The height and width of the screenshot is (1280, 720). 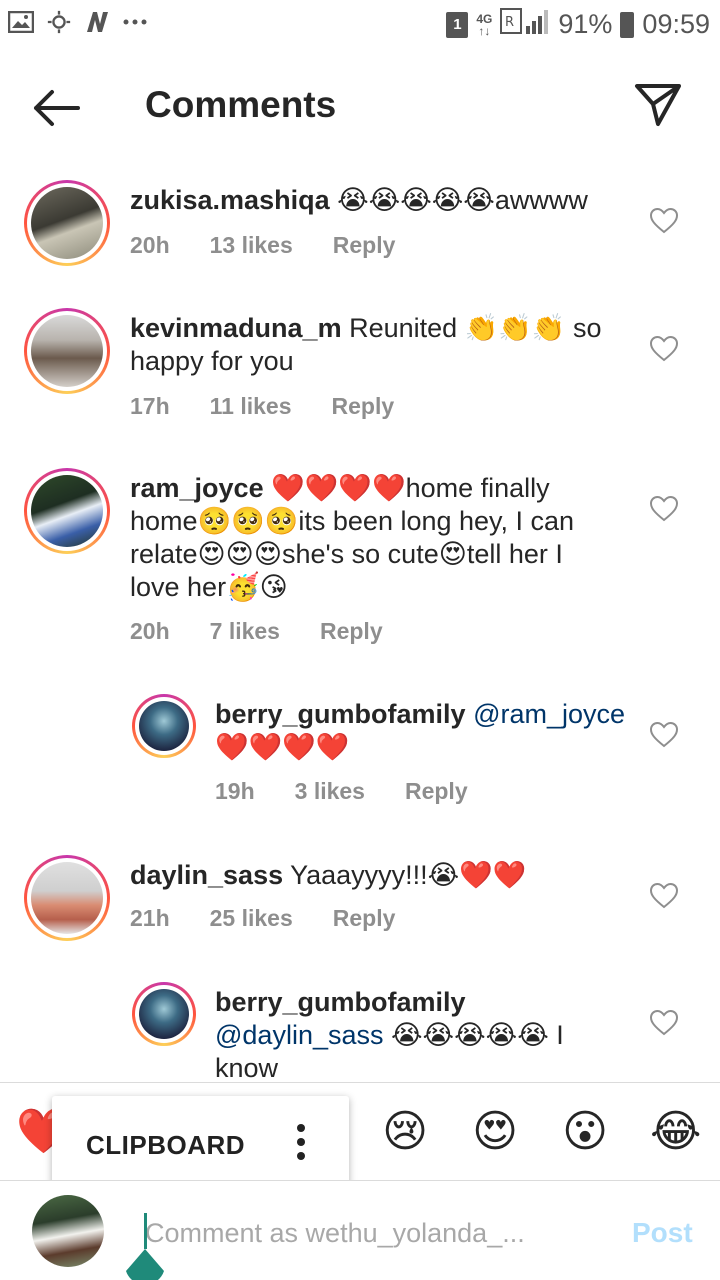 I want to click on clipboard-popup: CLIPBOARD, so click(x=200, y=1143).